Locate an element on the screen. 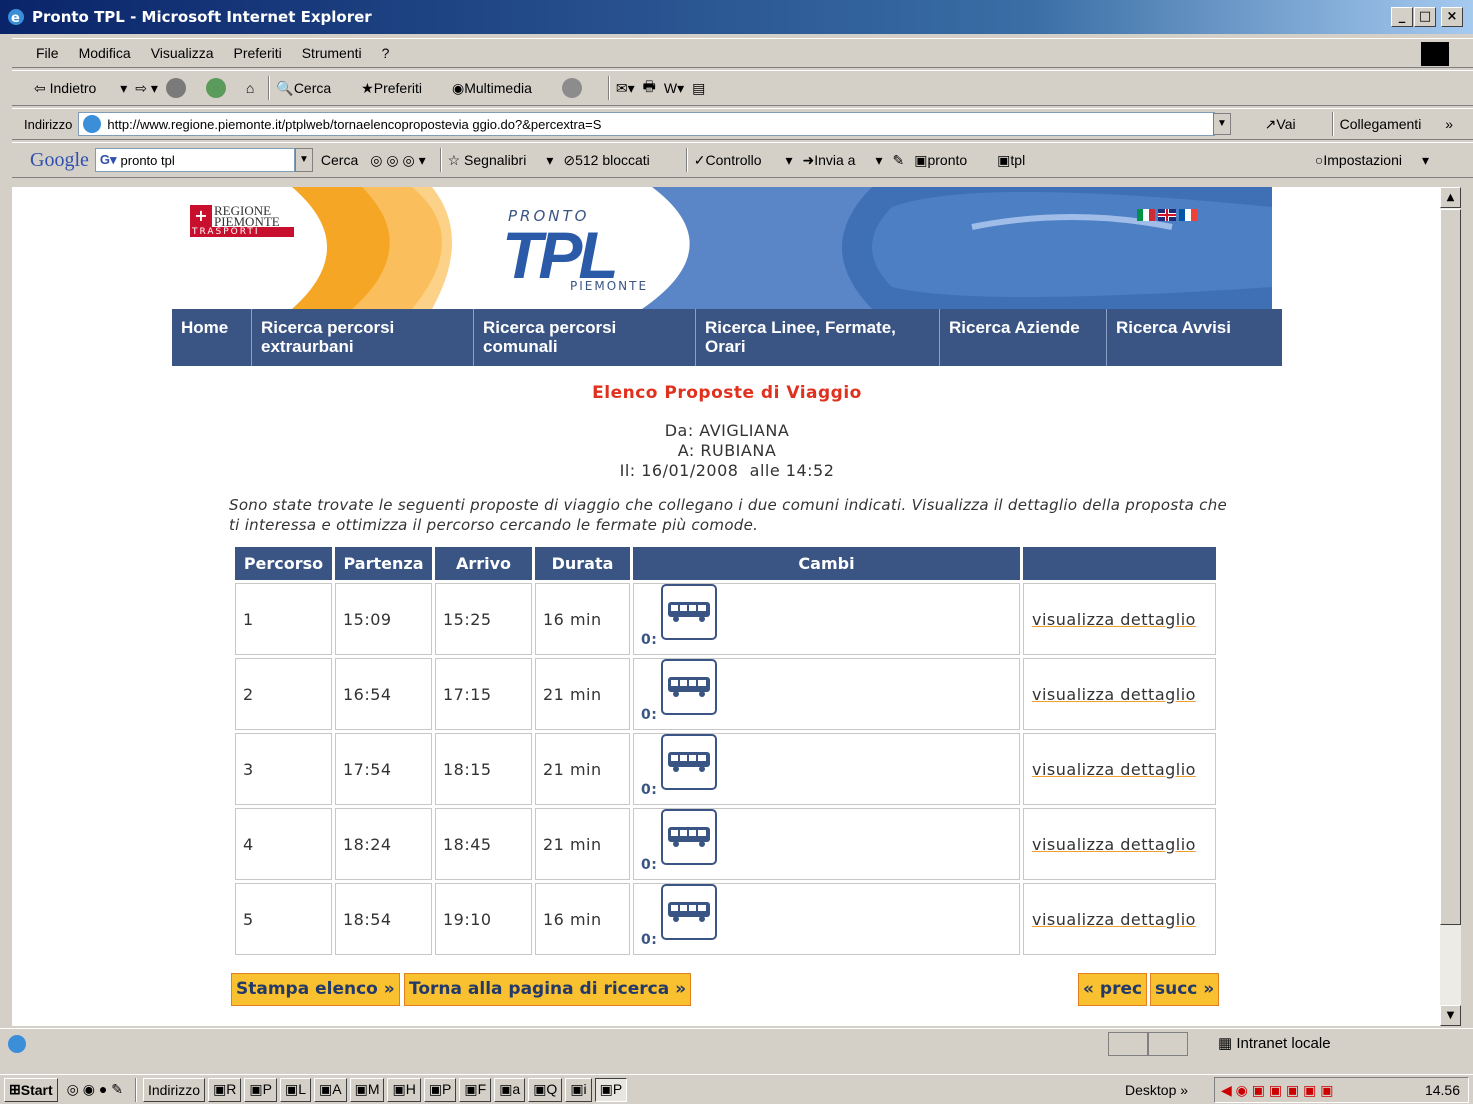 This screenshot has height=1104, width=1473. back-button: ⇦ Indietro ▾ is located at coordinates (80, 88).